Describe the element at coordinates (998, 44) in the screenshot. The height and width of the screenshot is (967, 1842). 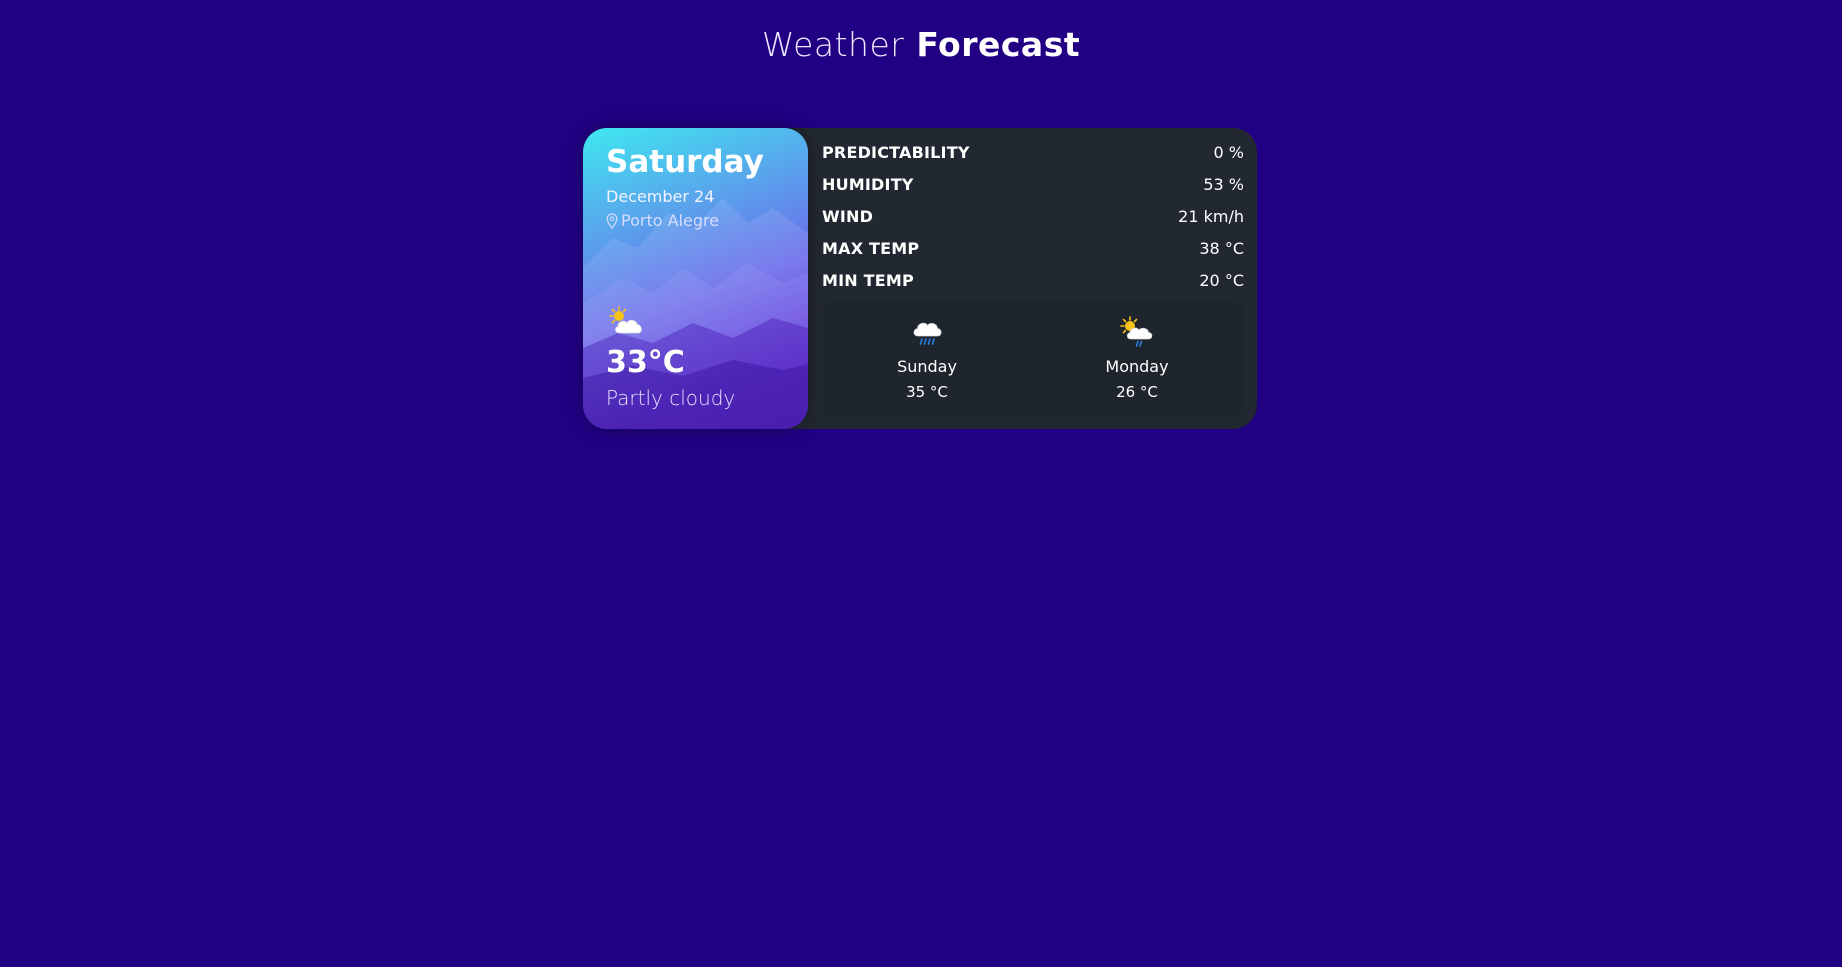
I see `title-bold: Forecast` at that location.